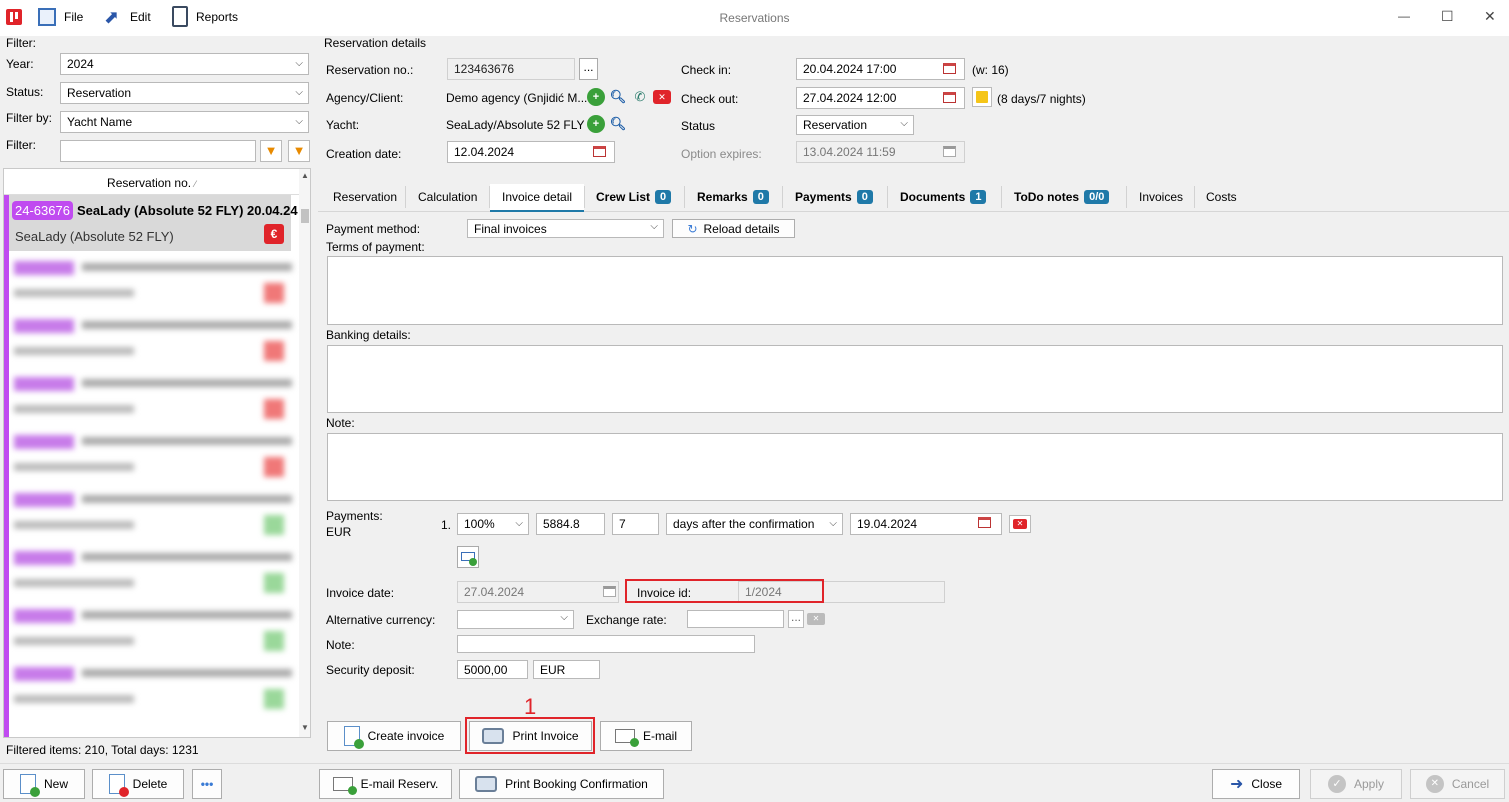 The width and height of the screenshot is (1509, 802). I want to click on payment-days-field: 7, so click(635, 524).